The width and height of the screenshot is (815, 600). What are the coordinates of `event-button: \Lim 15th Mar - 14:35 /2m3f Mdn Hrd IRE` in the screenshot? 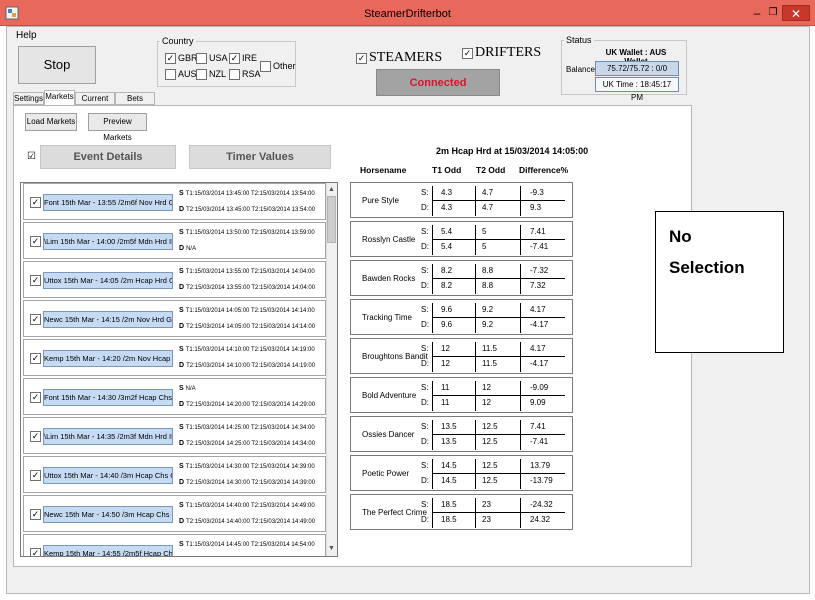 It's located at (108, 436).